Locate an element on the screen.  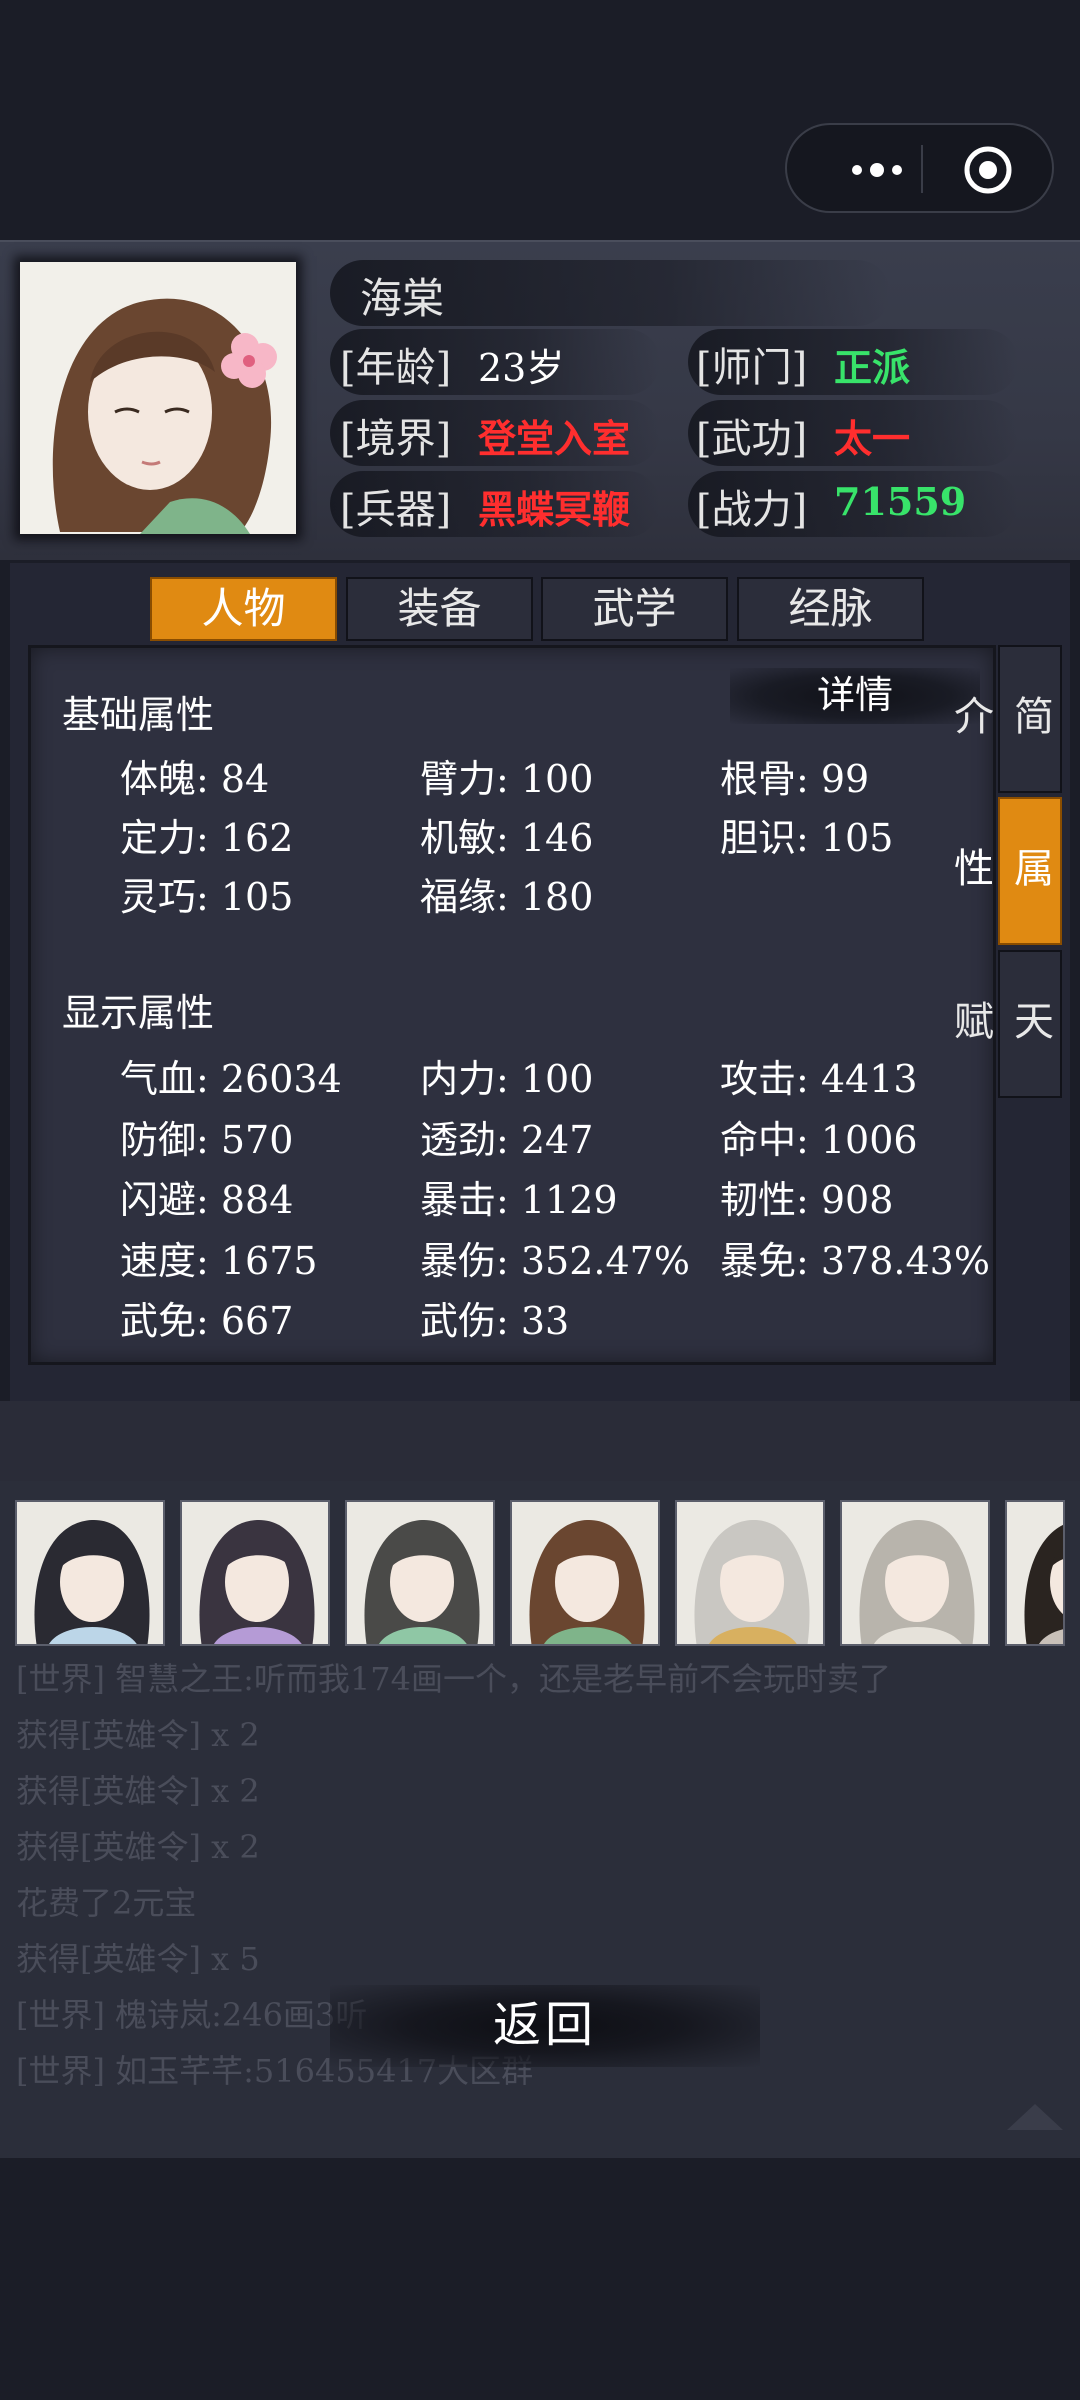
stat-value: 胆识: 105 is located at coordinates (807, 838).